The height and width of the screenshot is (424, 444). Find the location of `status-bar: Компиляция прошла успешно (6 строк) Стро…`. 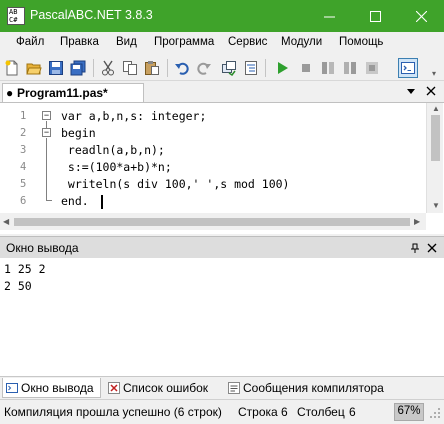

status-bar: Компиляция прошла успешно (6 строк) Стро… is located at coordinates (222, 411).